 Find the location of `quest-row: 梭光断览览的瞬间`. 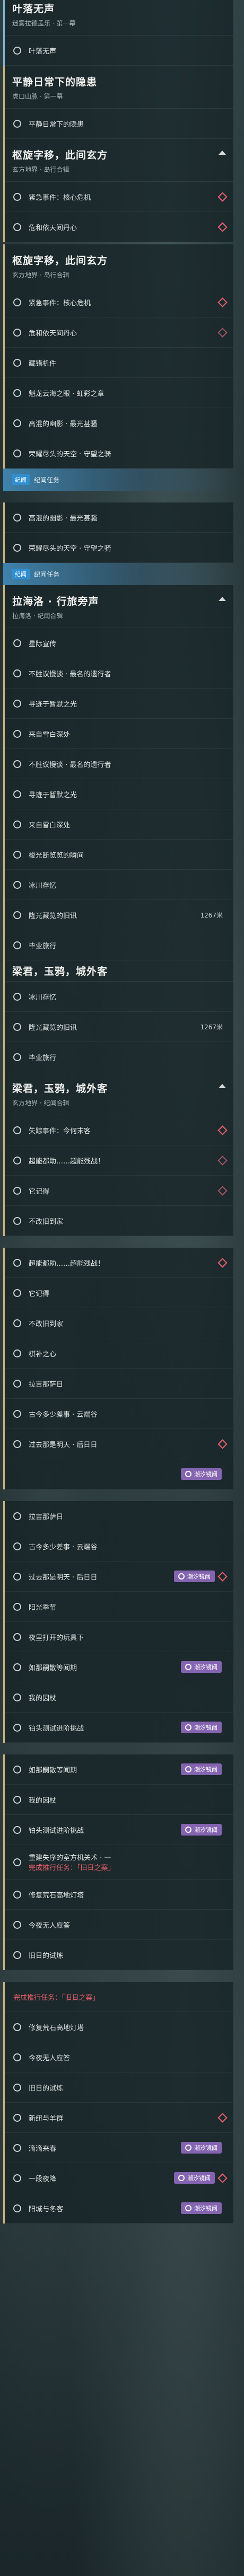

quest-row: 梭光断览览的瞬间 is located at coordinates (119, 855).